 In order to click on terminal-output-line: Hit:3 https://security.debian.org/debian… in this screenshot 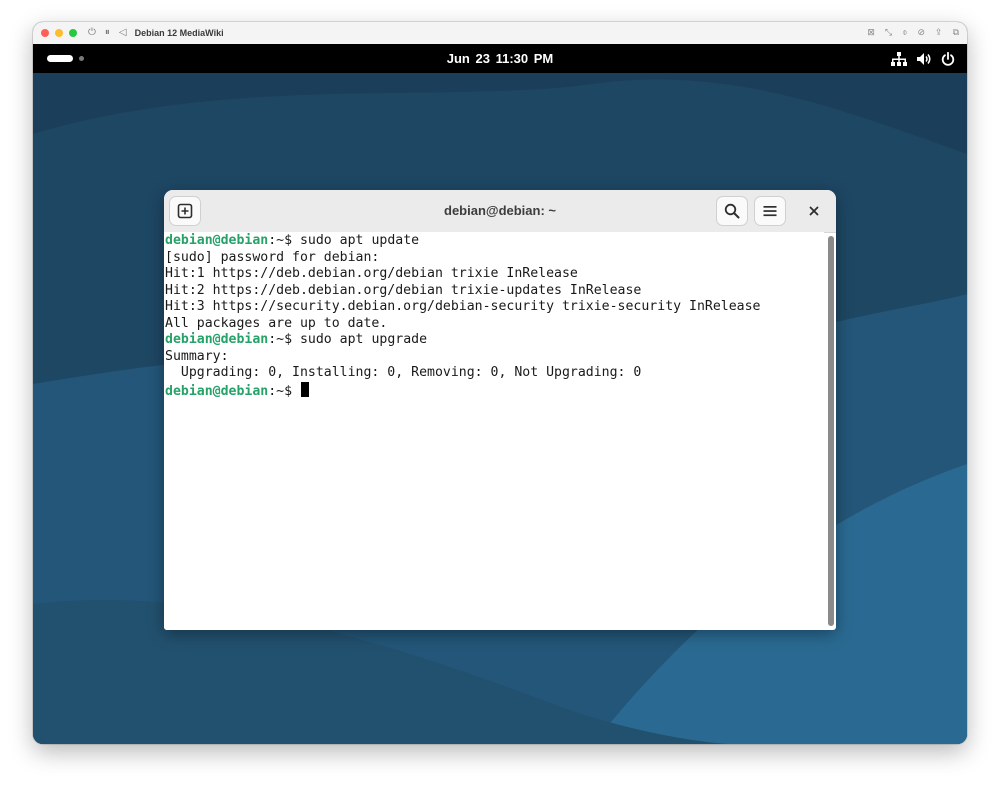, I will do `click(463, 306)`.